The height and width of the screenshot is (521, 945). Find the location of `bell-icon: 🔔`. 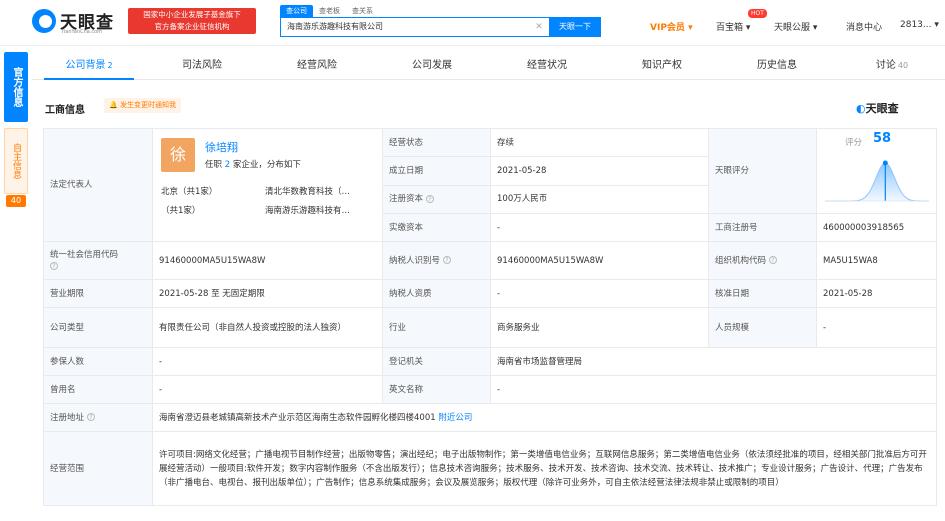

bell-icon: 🔔 is located at coordinates (113, 105).